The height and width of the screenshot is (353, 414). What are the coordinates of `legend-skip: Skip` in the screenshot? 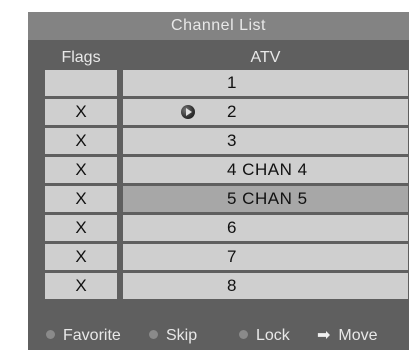 It's located at (173, 336).